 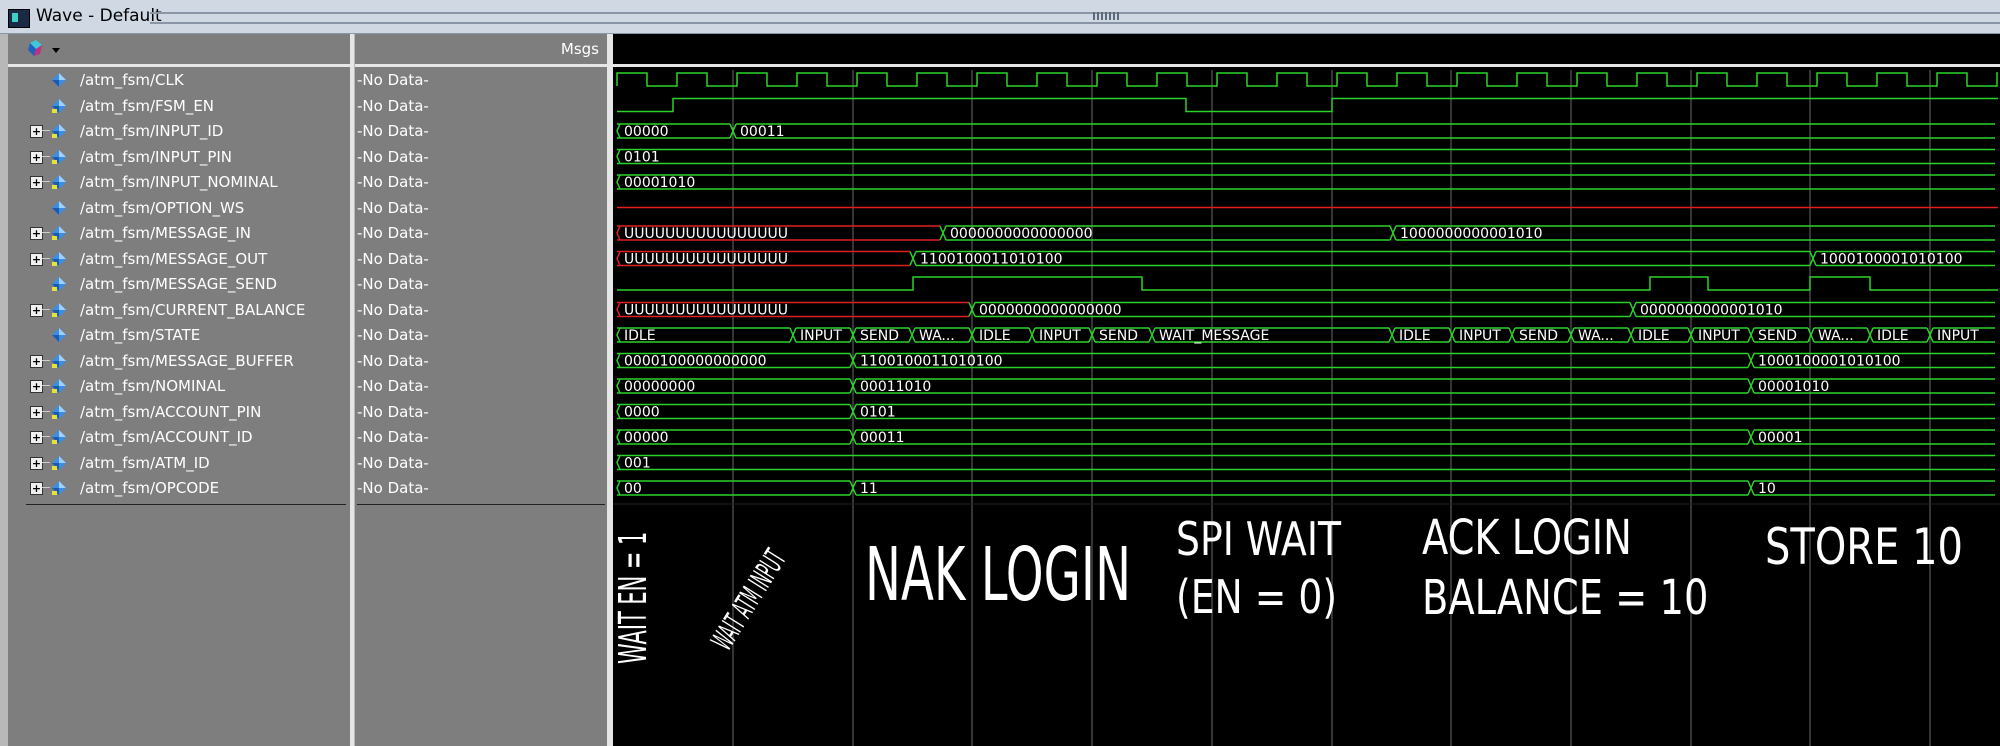 I want to click on bus-value-label: 00, so click(x=633, y=489).